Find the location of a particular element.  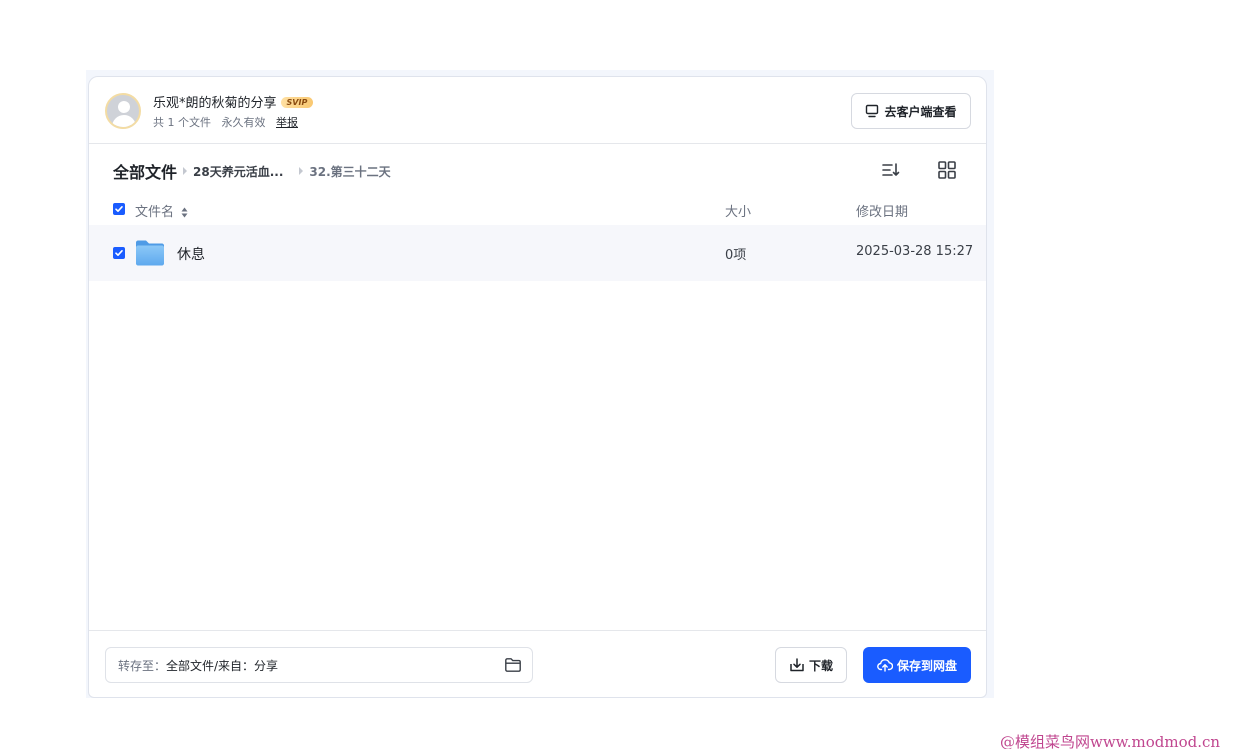

save-path-value: 全部文件/来自：分享 is located at coordinates (222, 665).